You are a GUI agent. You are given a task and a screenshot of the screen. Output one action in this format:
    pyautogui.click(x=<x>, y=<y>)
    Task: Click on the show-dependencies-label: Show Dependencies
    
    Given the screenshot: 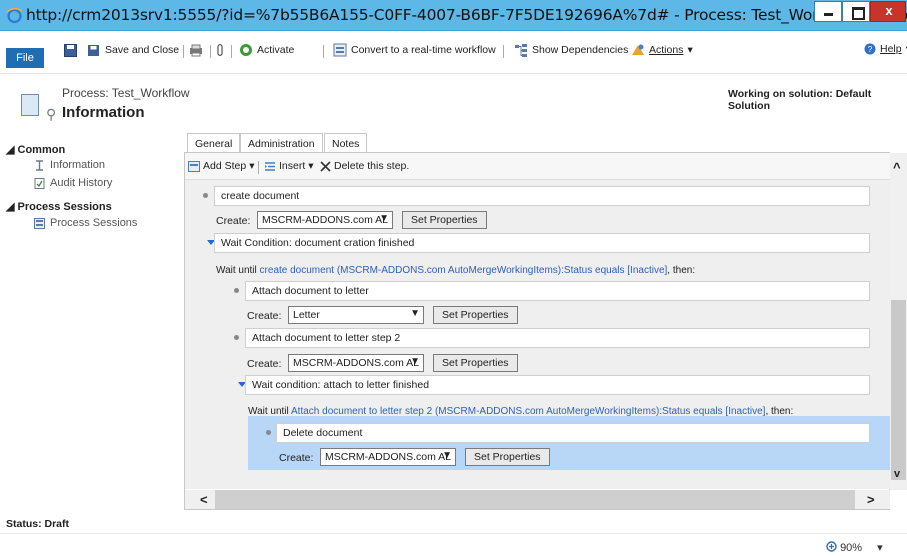 What is the action you would take?
    pyautogui.click(x=580, y=50)
    